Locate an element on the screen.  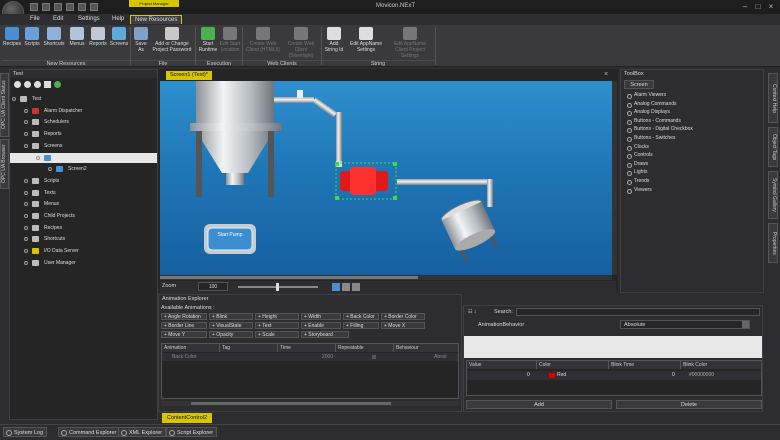
chevron-down-icon is located at coordinates (745, 324).